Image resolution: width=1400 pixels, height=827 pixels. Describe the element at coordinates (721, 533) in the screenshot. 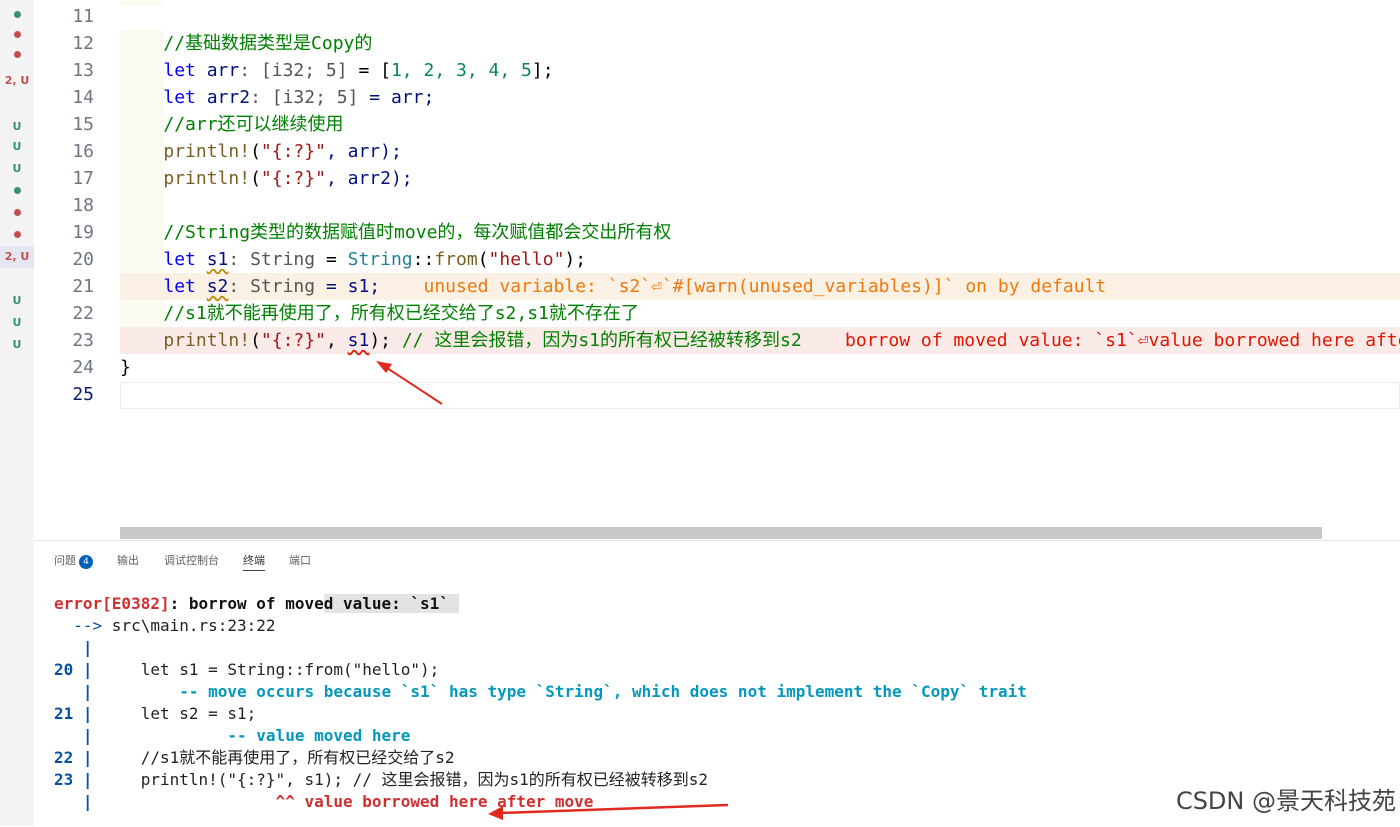

I see `horizontal-scrollbar` at that location.